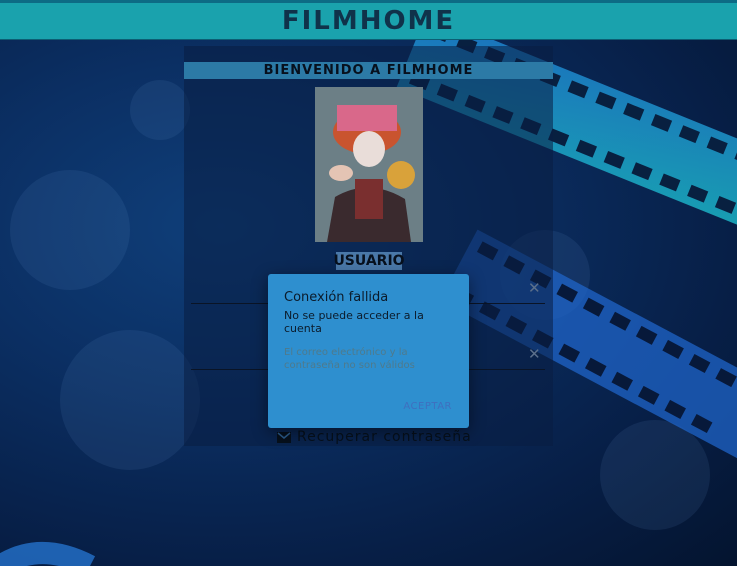 This screenshot has height=566, width=737. What do you see at coordinates (368, 70) in the screenshot?
I see `card-title: BIENVENIDO A FILMHOME` at bounding box center [368, 70].